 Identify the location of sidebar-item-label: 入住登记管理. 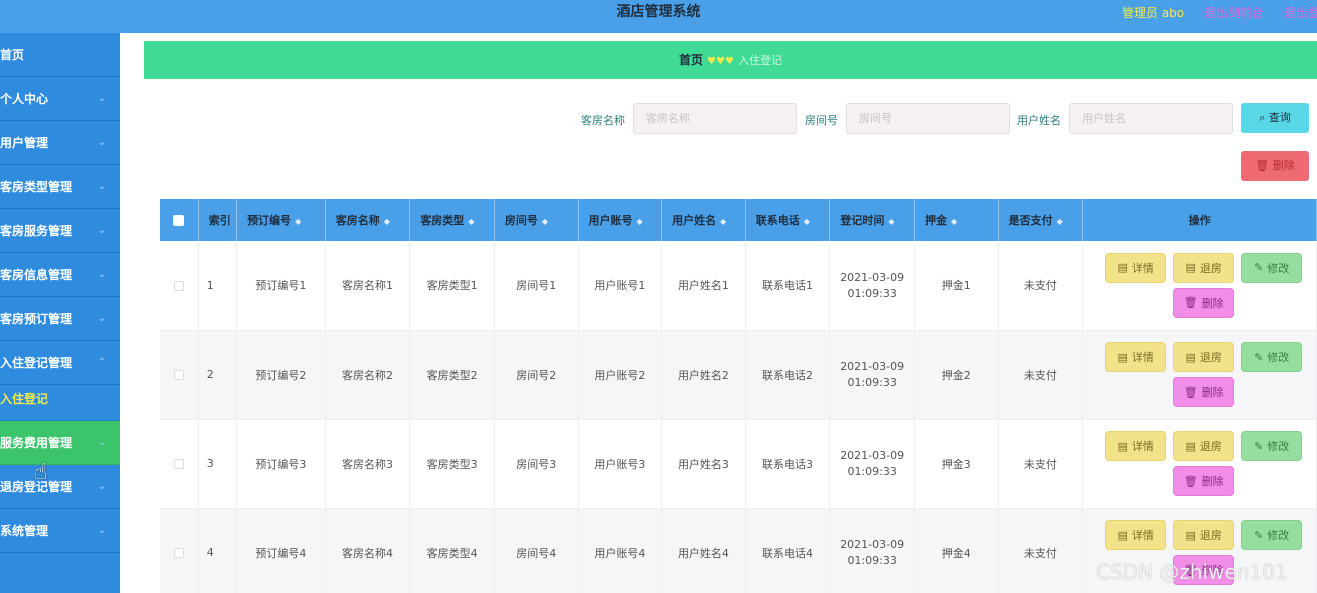
(36, 363).